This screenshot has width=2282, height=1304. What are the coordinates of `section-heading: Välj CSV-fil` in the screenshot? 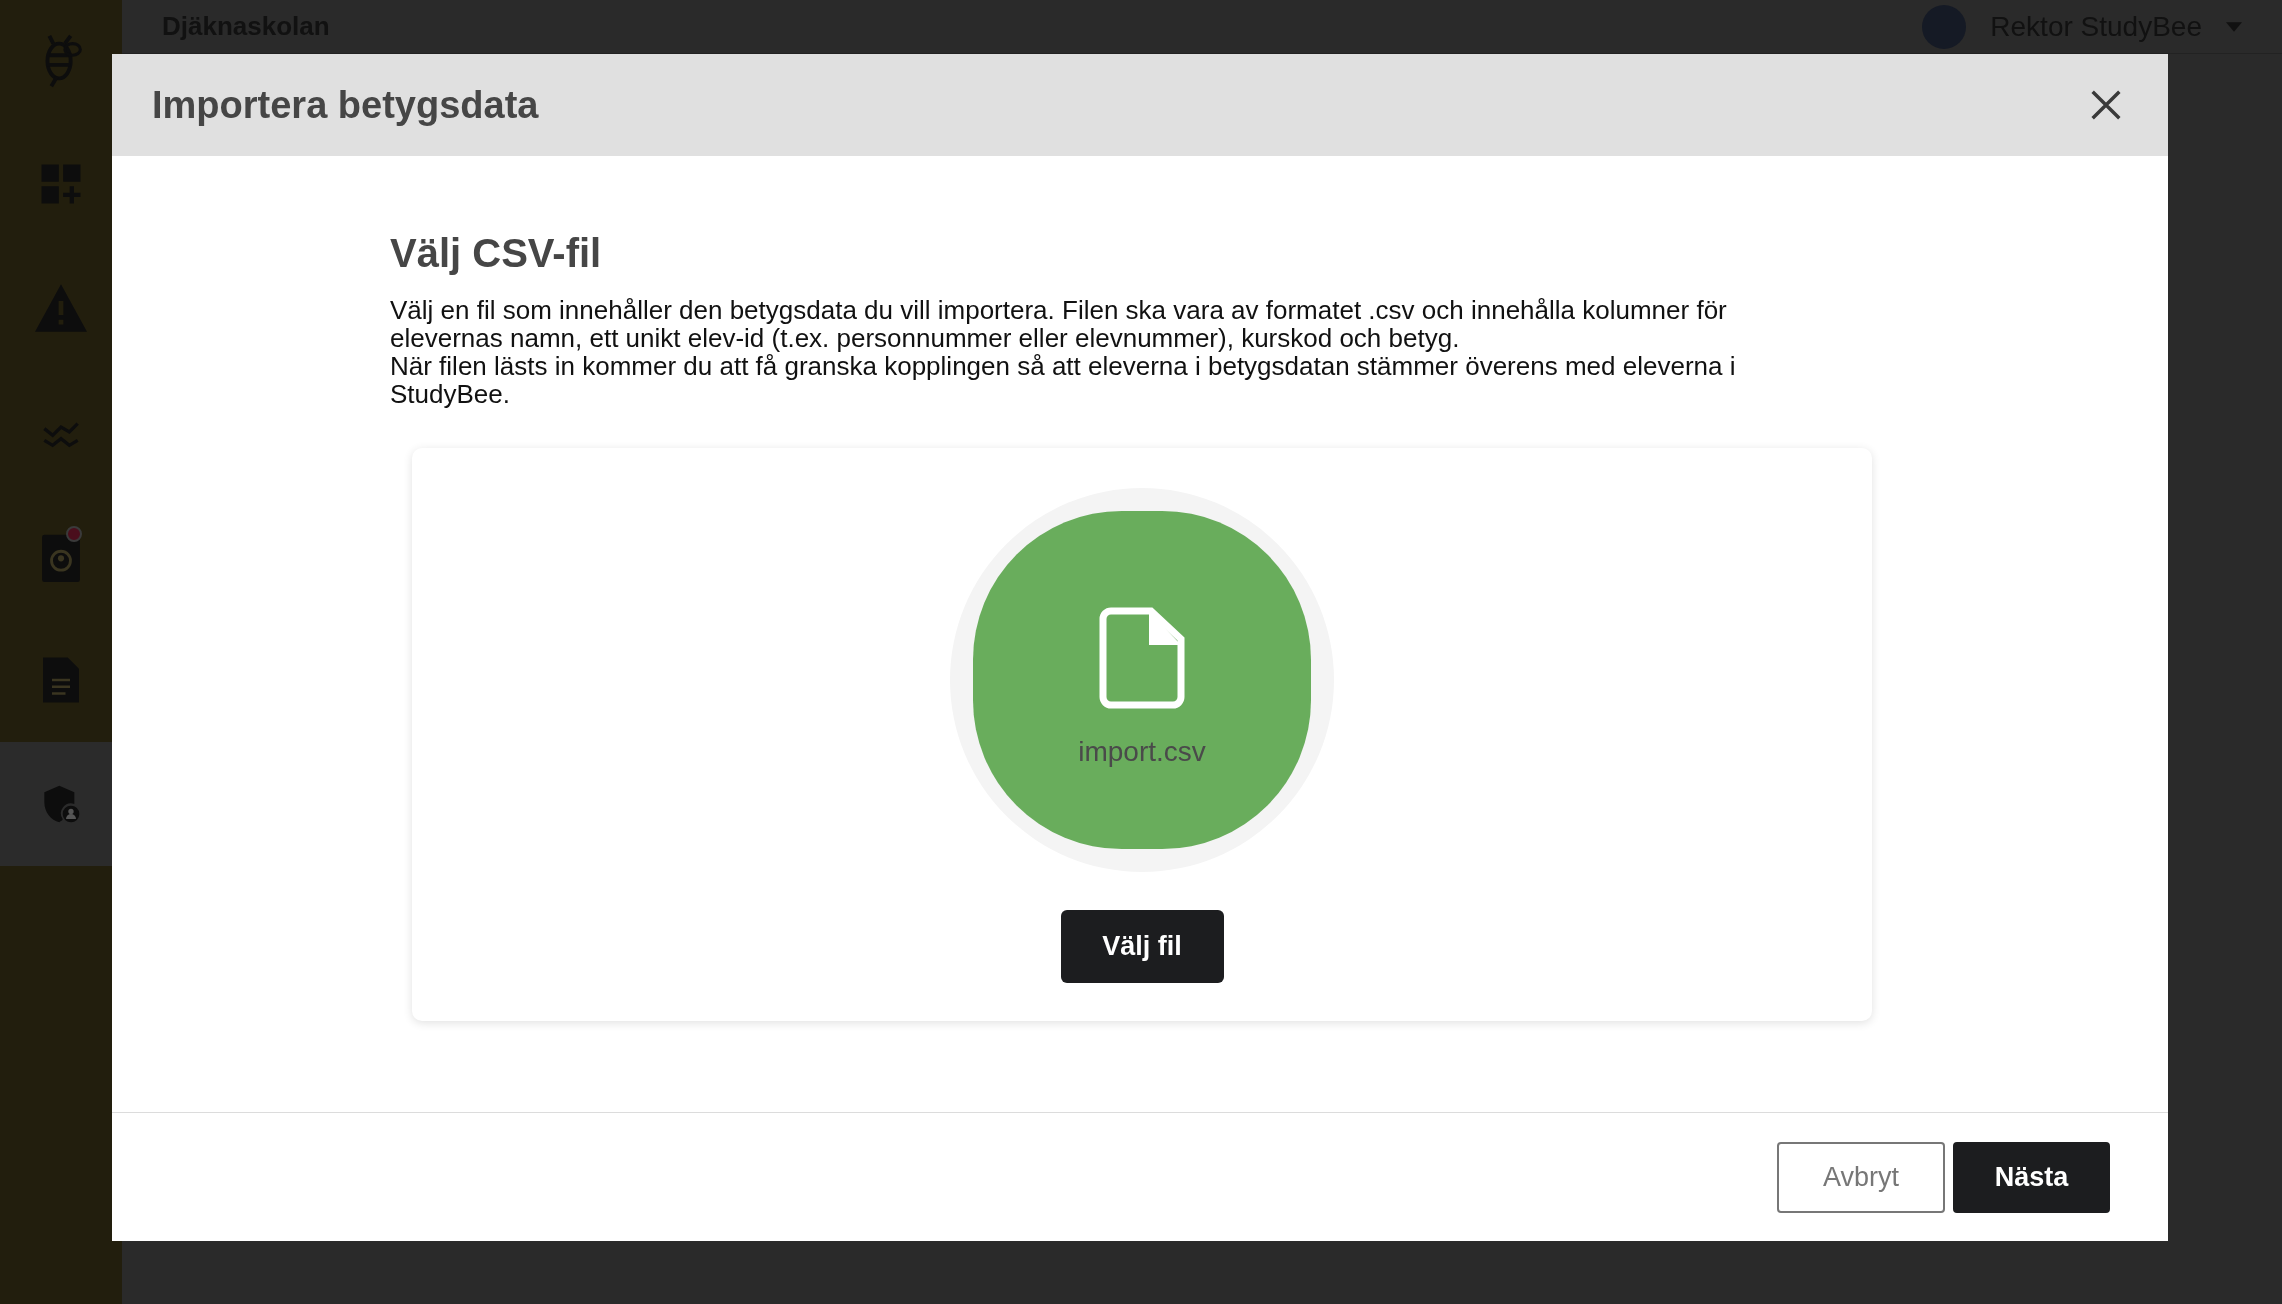 It's located at (496, 253).